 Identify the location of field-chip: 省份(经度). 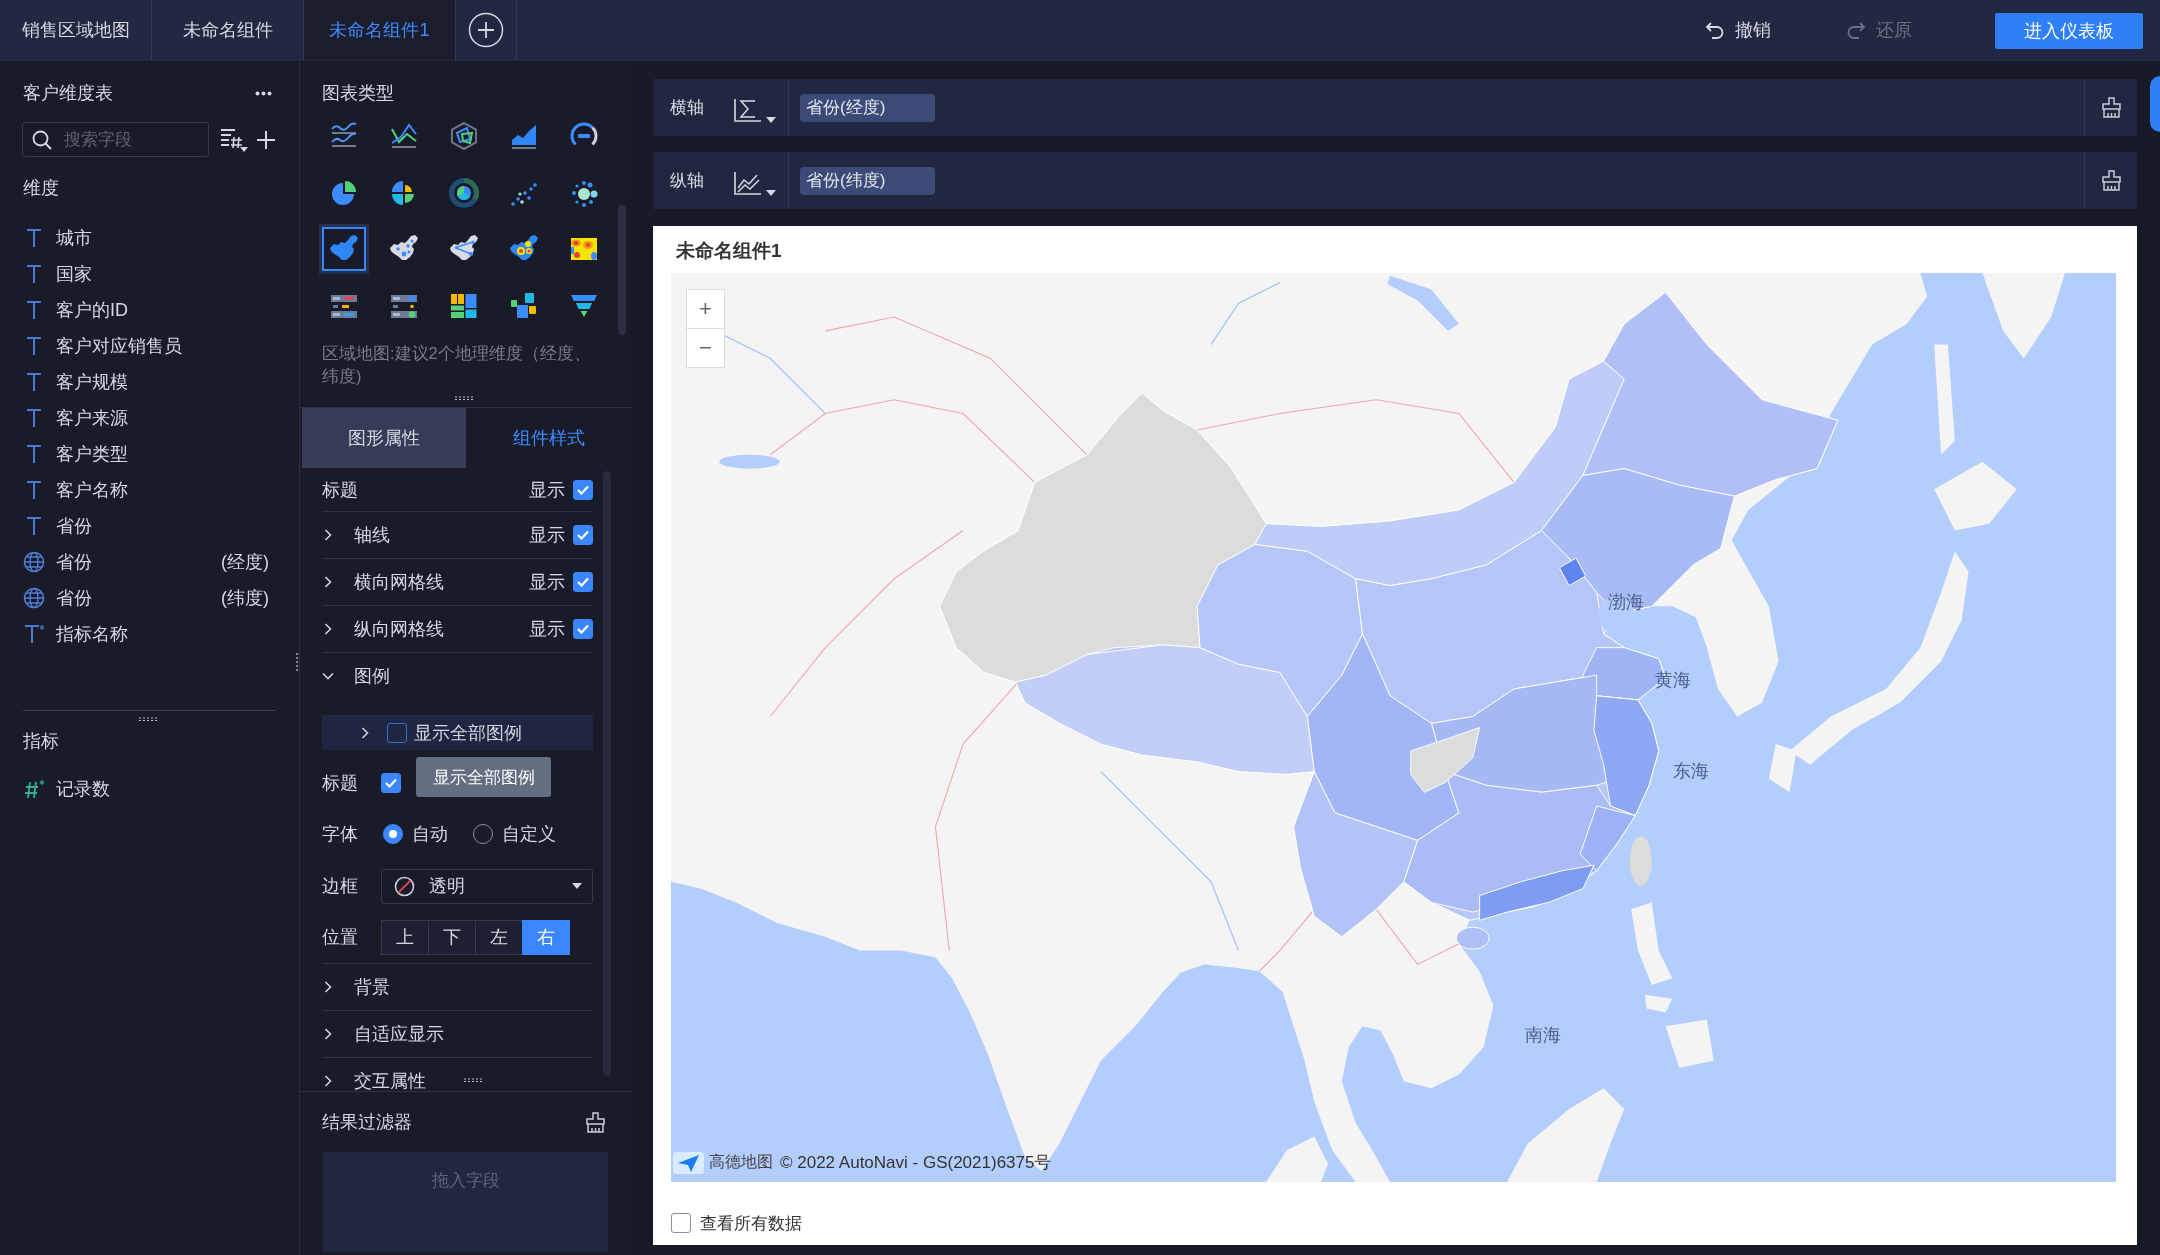
(867, 107).